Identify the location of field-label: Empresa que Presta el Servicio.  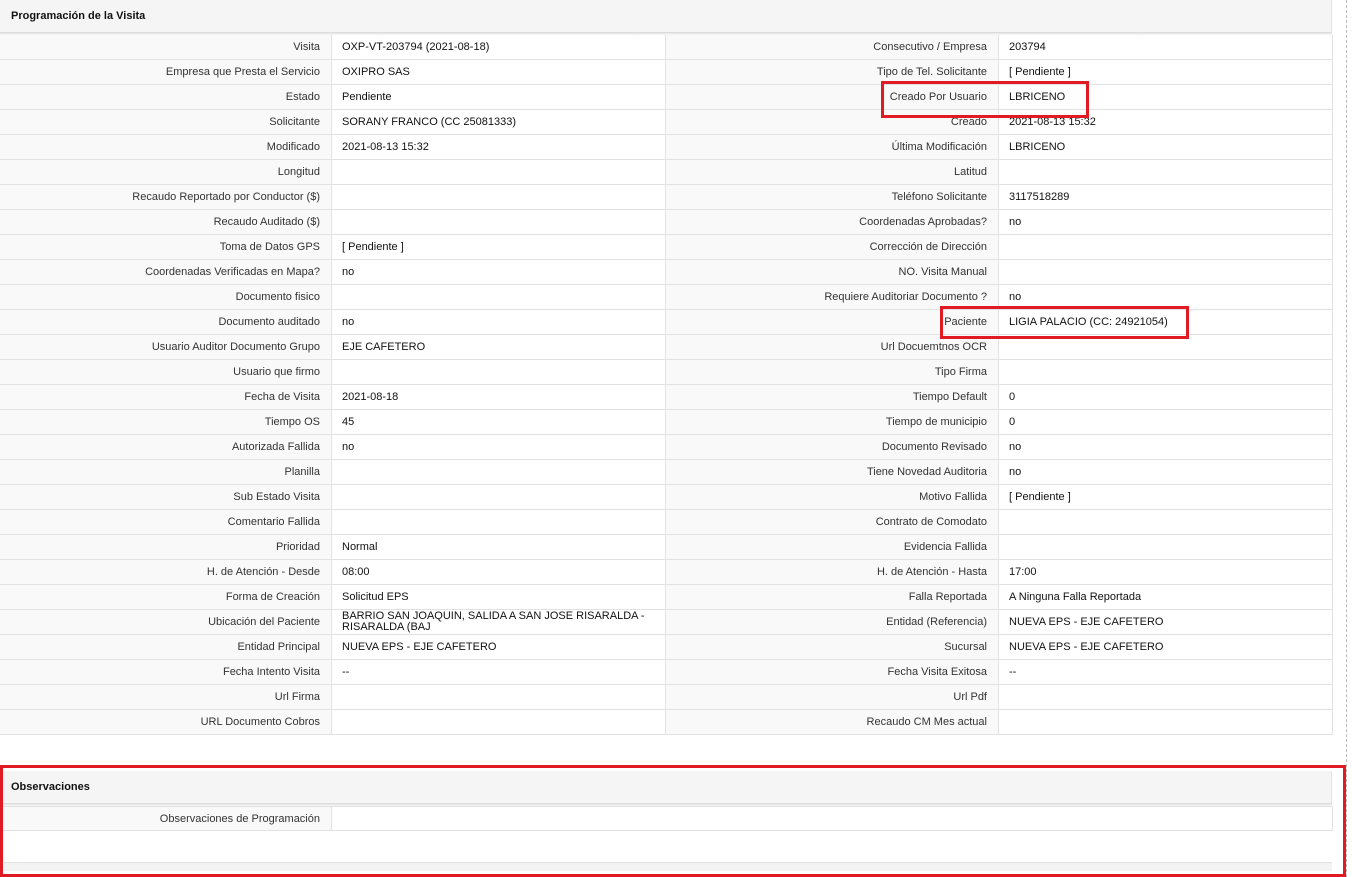
(166, 72).